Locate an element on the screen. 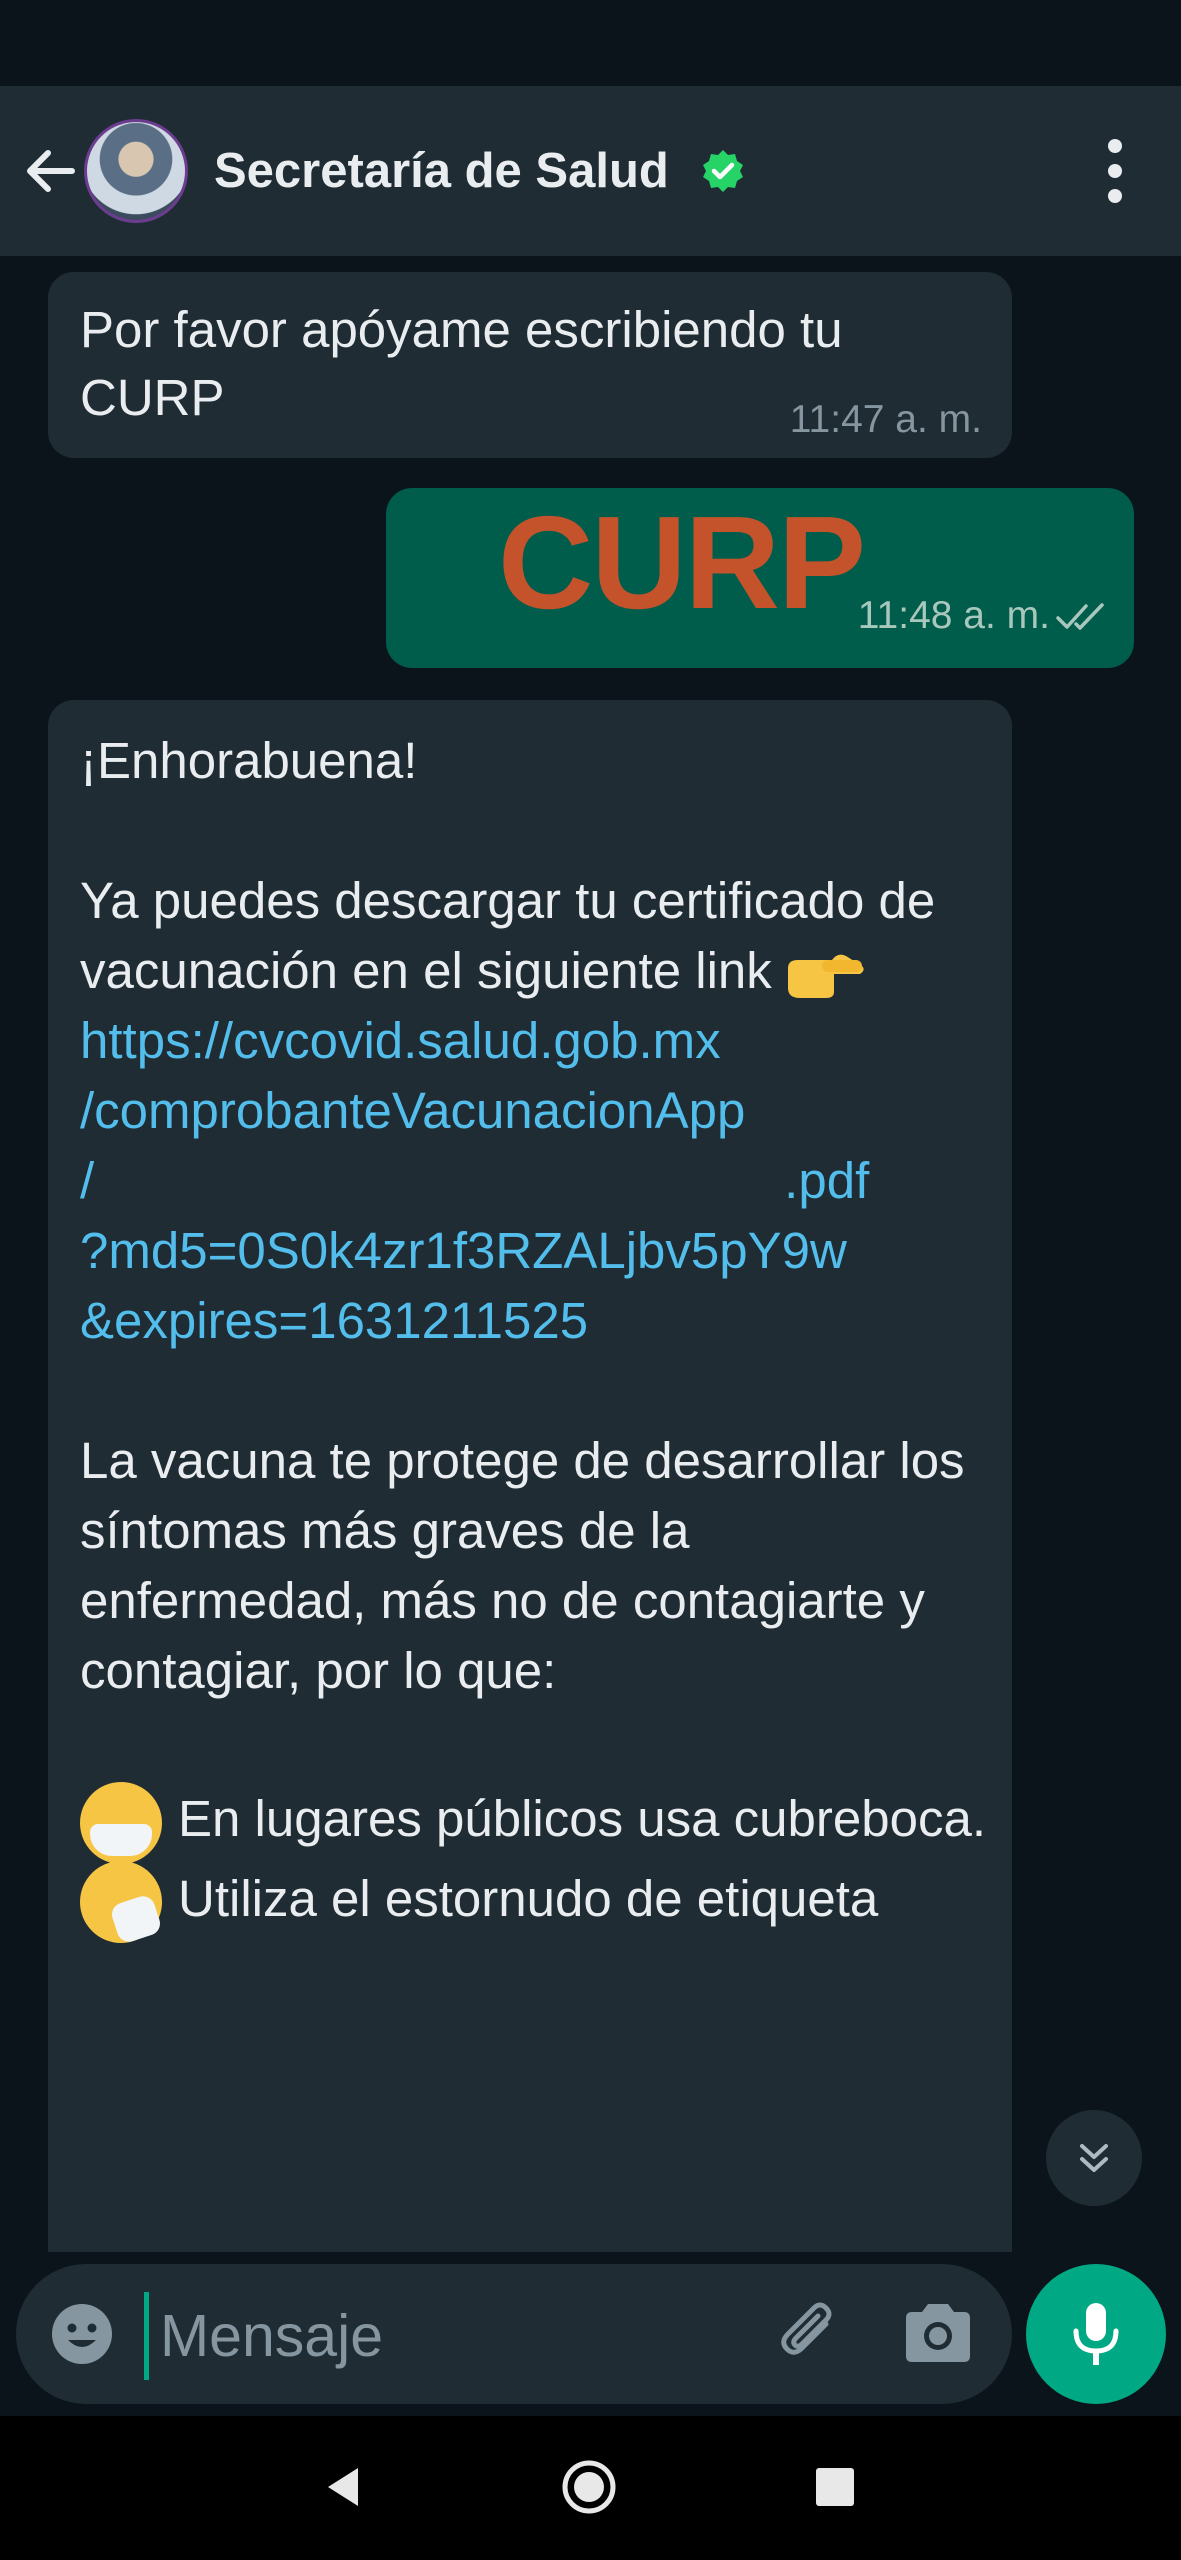 The width and height of the screenshot is (1181, 2560). verified-check-icon is located at coordinates (723, 171).